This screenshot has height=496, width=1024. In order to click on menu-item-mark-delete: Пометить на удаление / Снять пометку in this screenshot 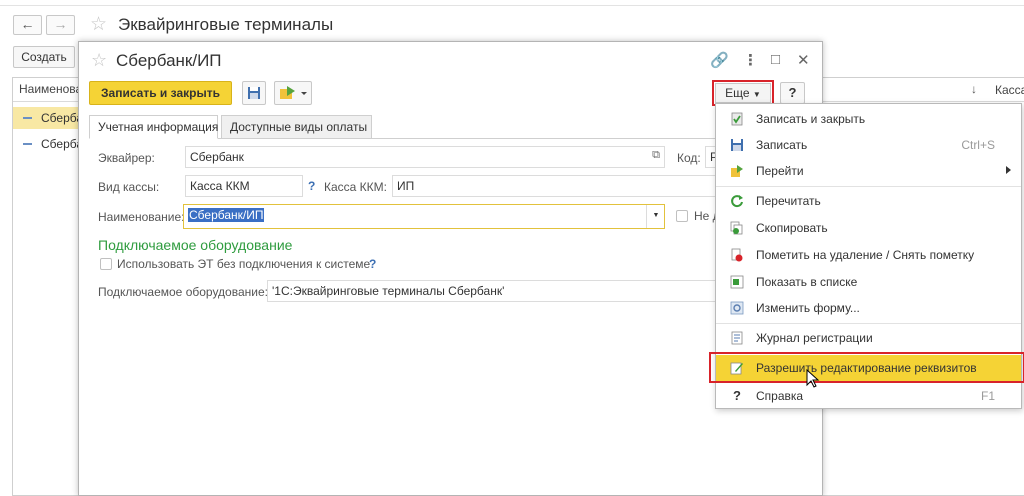, I will do `click(868, 255)`.